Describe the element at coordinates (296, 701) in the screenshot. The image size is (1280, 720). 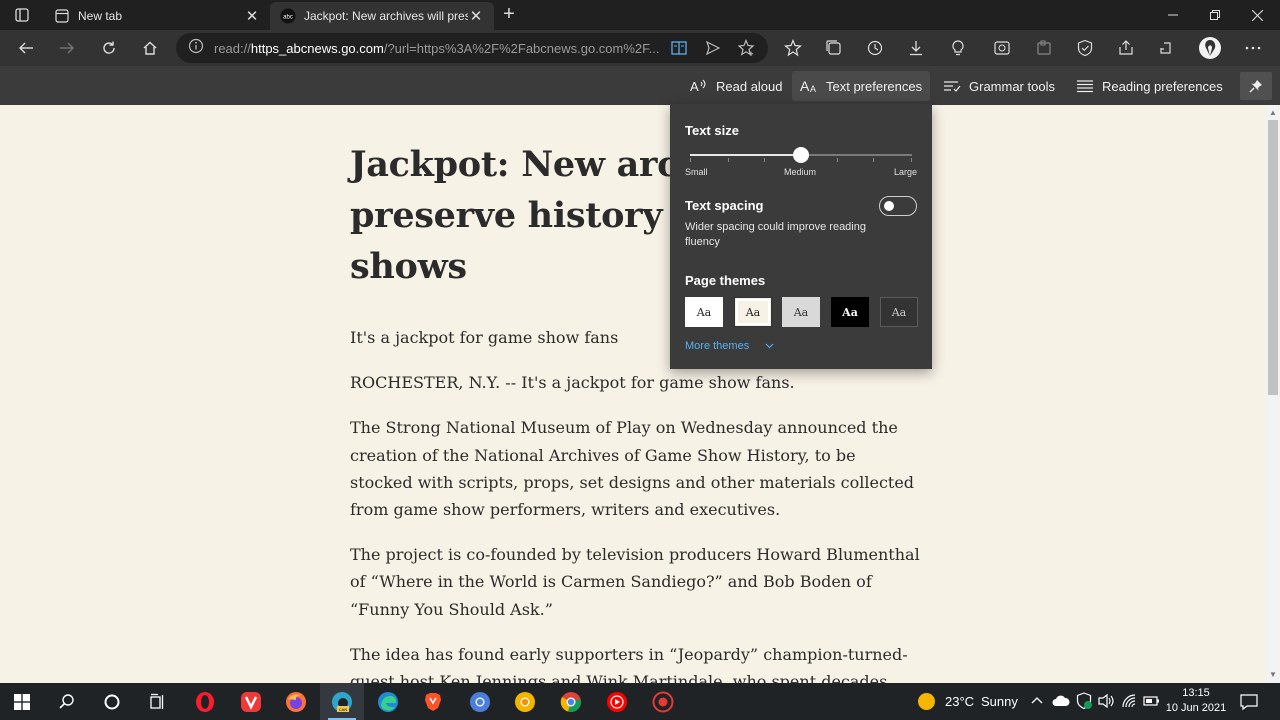
I see `taskbar-app-firefox` at that location.